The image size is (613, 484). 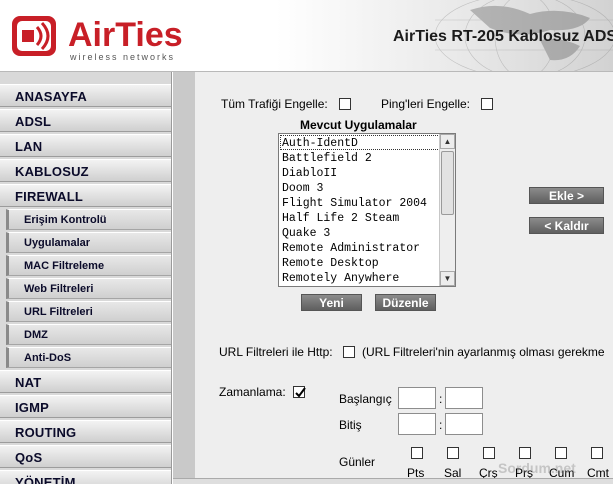 What do you see at coordinates (503, 36) in the screenshot?
I see `product-title: AirTies RT-205 Kablosuz ADS` at bounding box center [503, 36].